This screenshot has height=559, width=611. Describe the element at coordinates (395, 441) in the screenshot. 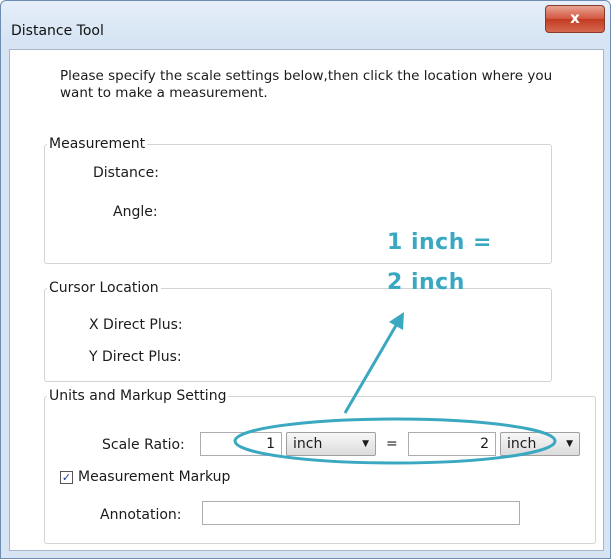

I see `highlight-ellipse` at that location.